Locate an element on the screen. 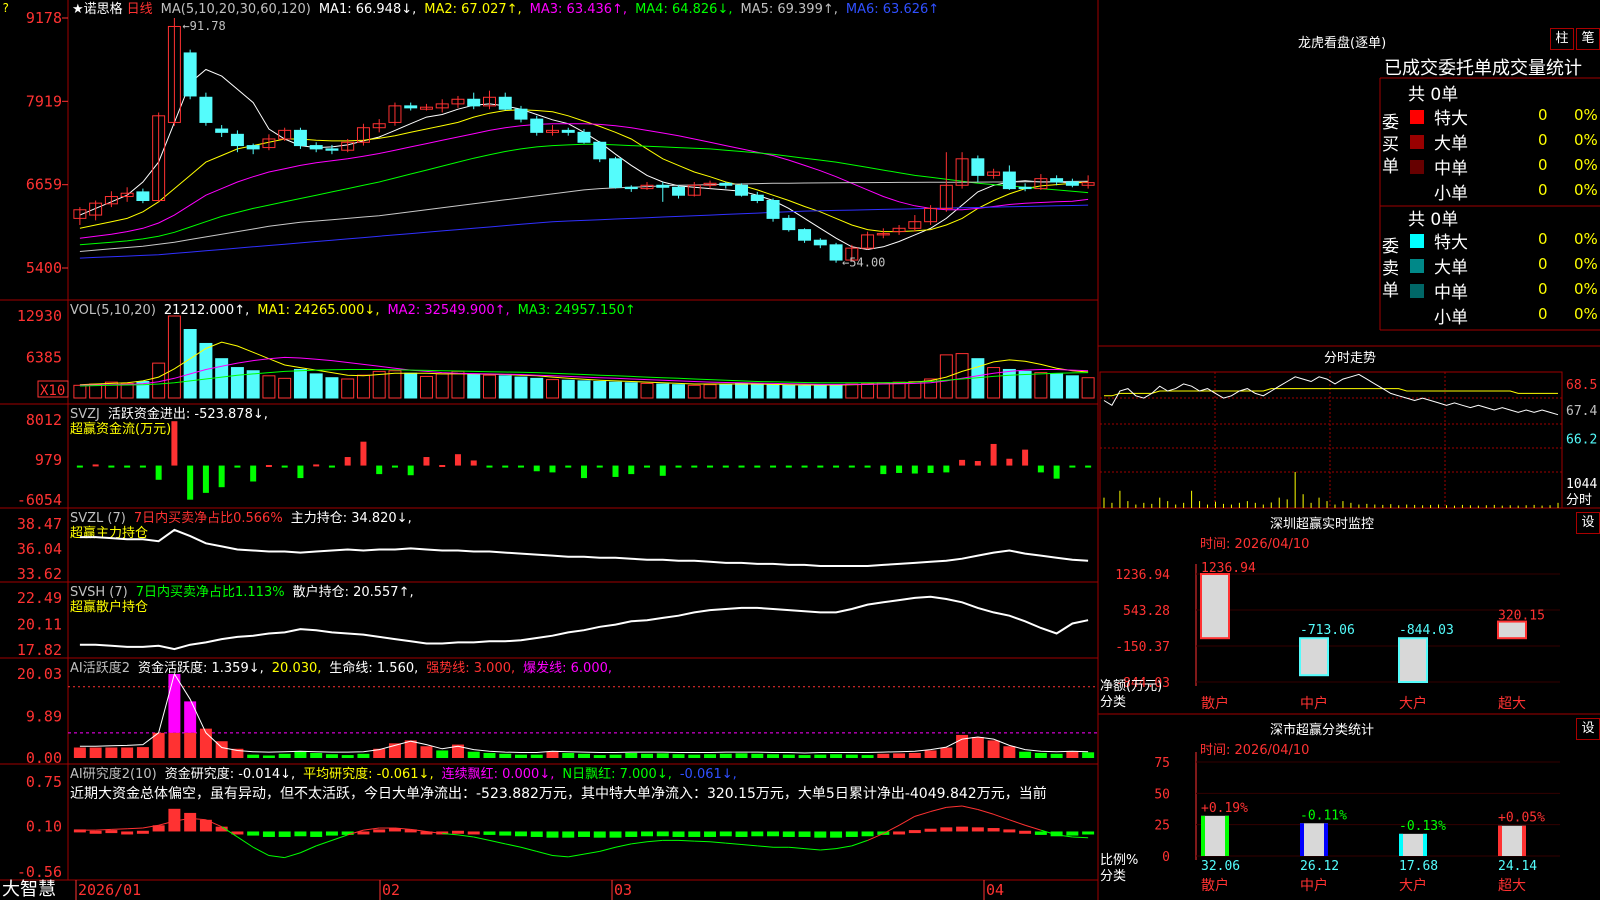 The height and width of the screenshot is (900, 1600). buy-row-name: 小单 is located at coordinates (1451, 194).